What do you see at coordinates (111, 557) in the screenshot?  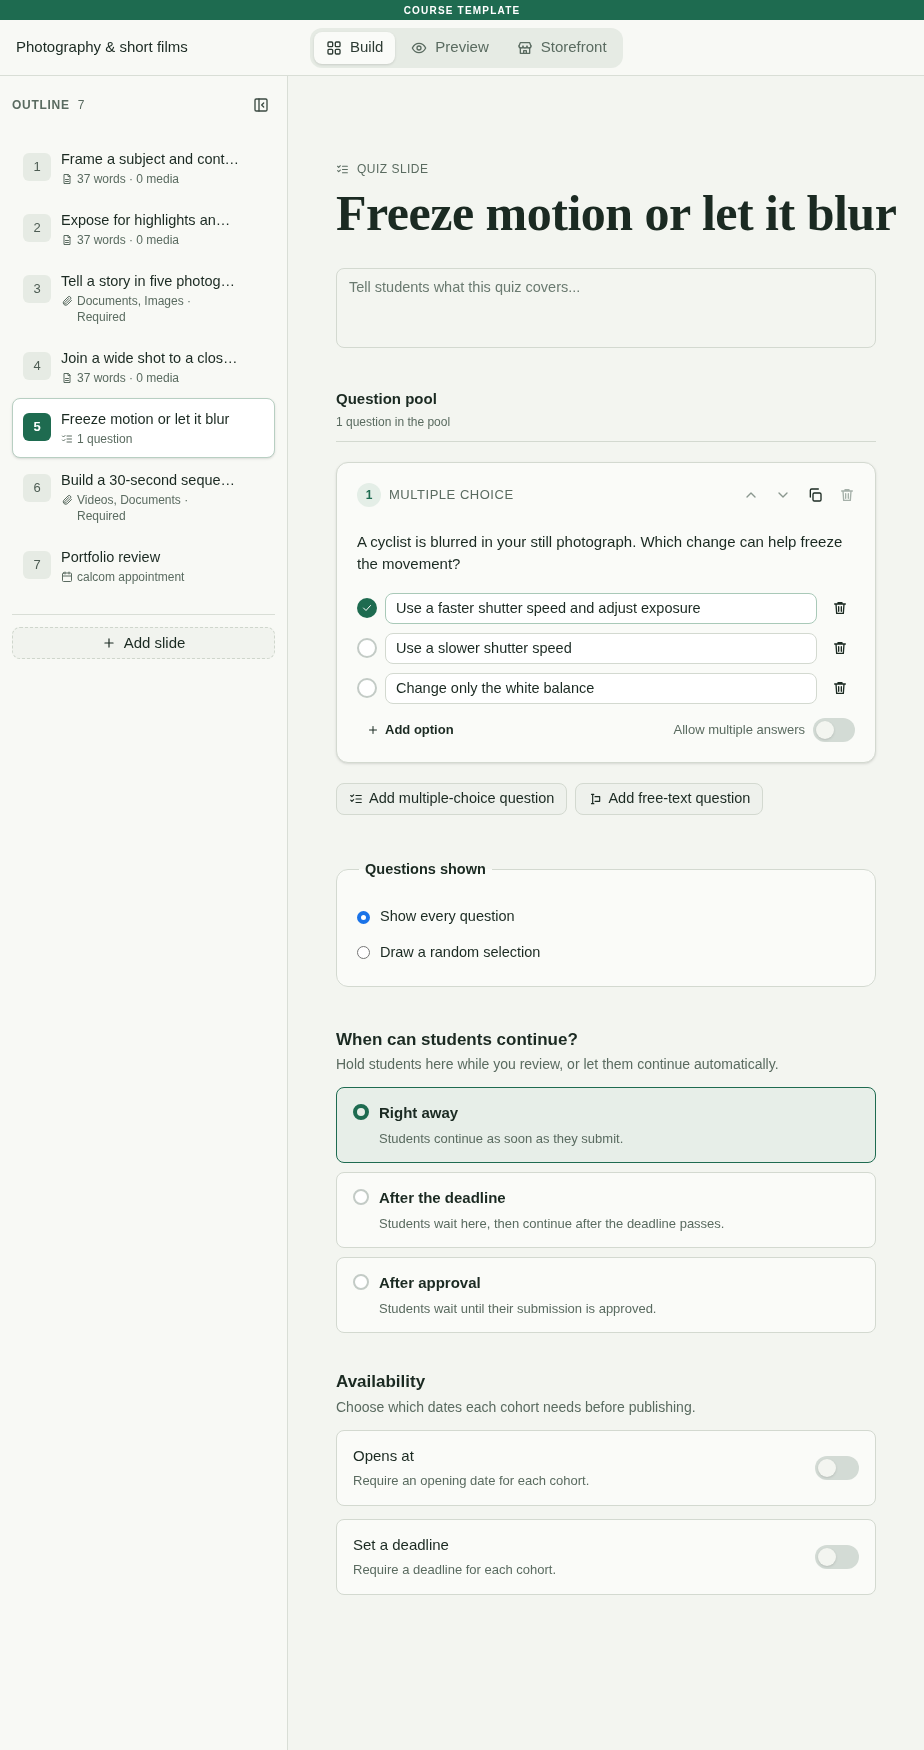 I see `slide-title: Portfolio review` at bounding box center [111, 557].